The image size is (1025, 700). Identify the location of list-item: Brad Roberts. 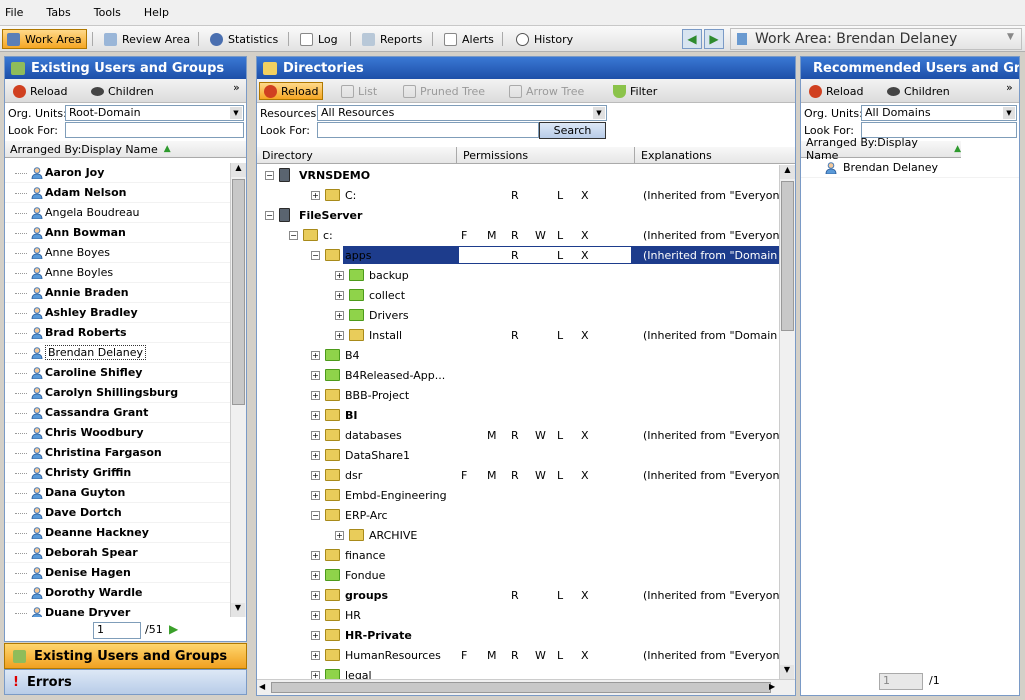
(117, 333).